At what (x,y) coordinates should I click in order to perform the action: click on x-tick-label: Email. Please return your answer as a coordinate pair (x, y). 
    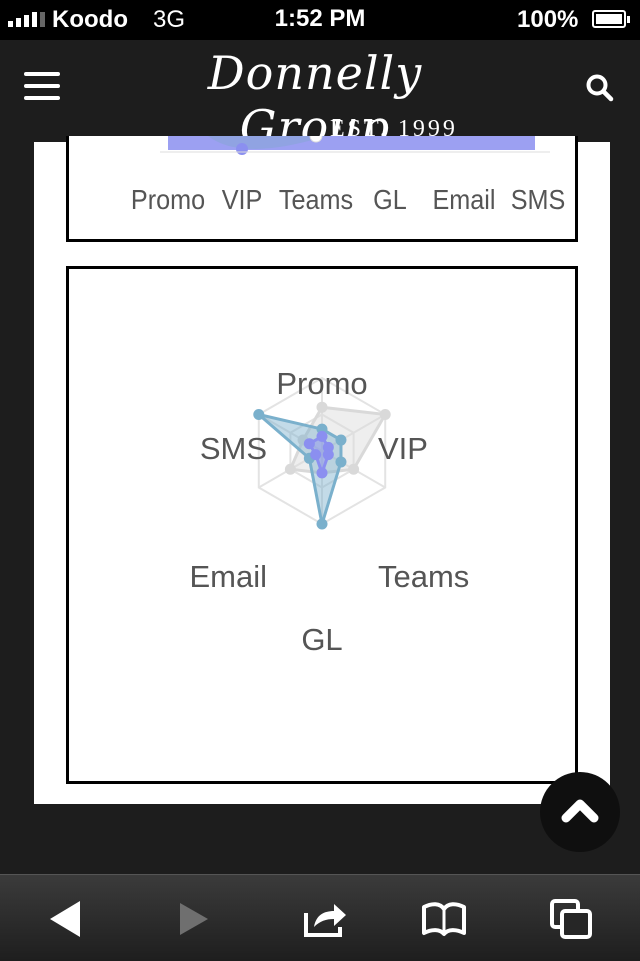
    Looking at the image, I should click on (464, 200).